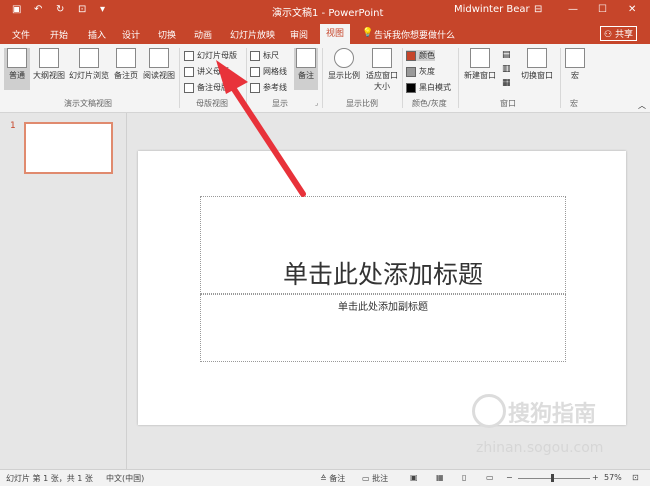 The width and height of the screenshot is (650, 486). I want to click on comments-toggle: ▭ 批注, so click(375, 478).